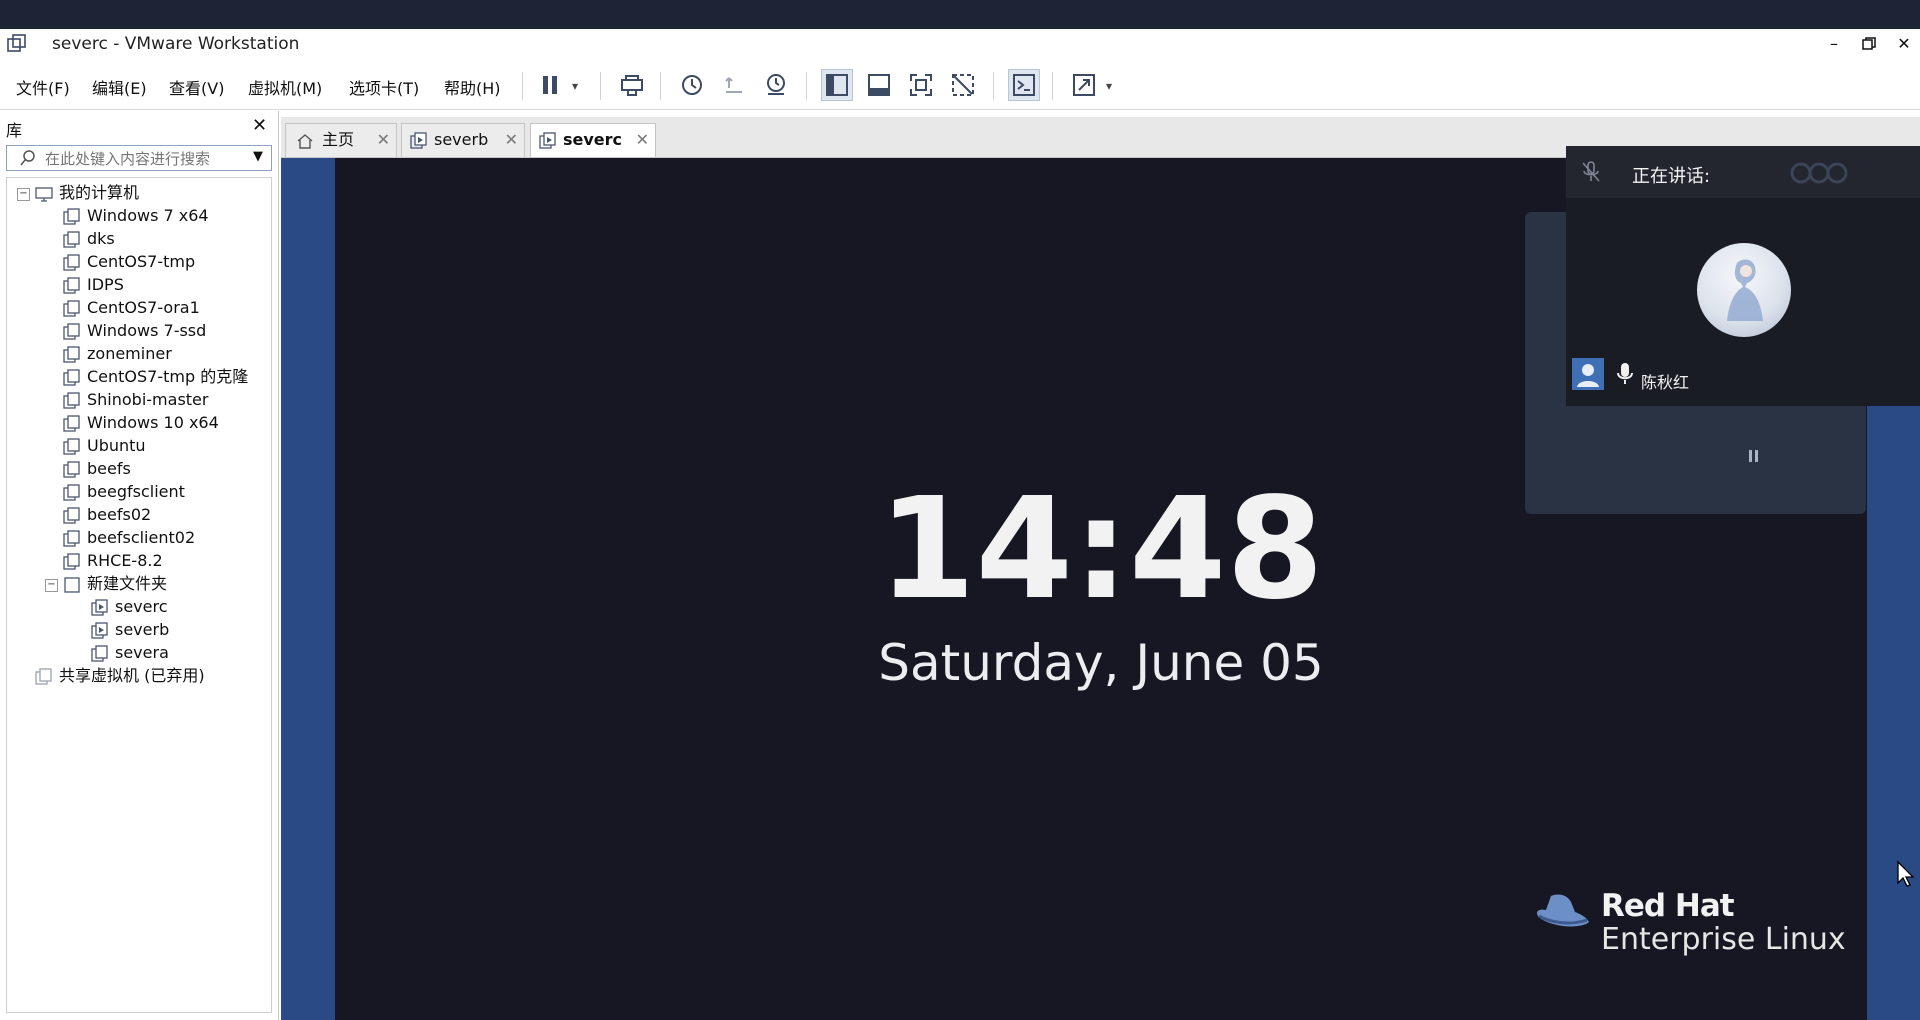 The width and height of the screenshot is (1920, 1020). I want to click on unity-button, so click(963, 85).